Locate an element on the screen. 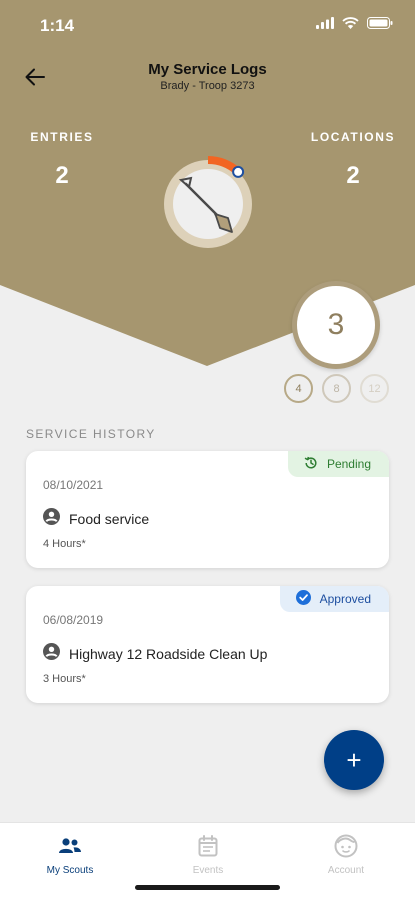  status-badge-approved: Approved is located at coordinates (334, 599).